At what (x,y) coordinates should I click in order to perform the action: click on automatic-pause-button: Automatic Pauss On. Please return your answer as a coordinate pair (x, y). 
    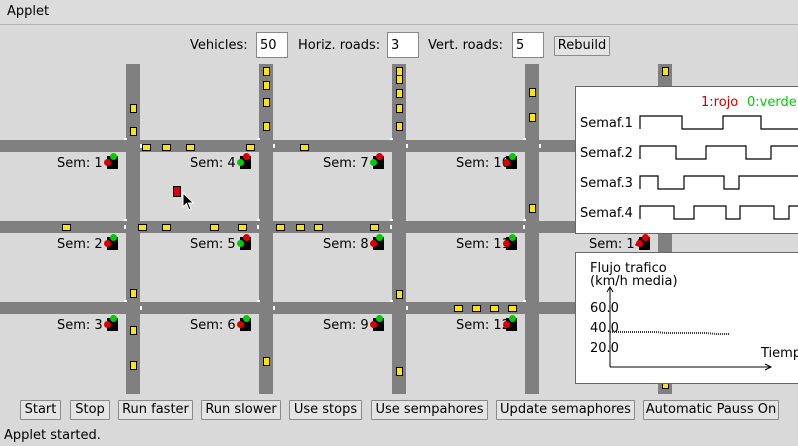
    Looking at the image, I should click on (711, 410).